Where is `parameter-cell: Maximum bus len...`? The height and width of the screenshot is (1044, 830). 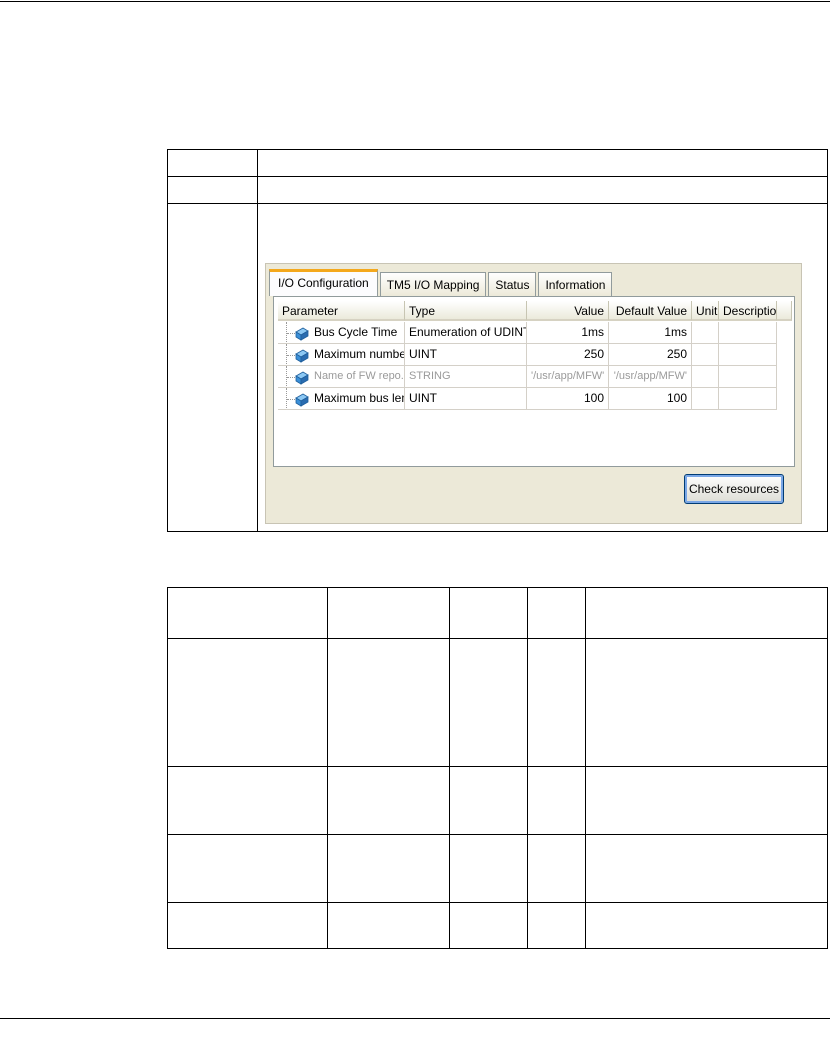
parameter-cell: Maximum bus len... is located at coordinates (341, 399).